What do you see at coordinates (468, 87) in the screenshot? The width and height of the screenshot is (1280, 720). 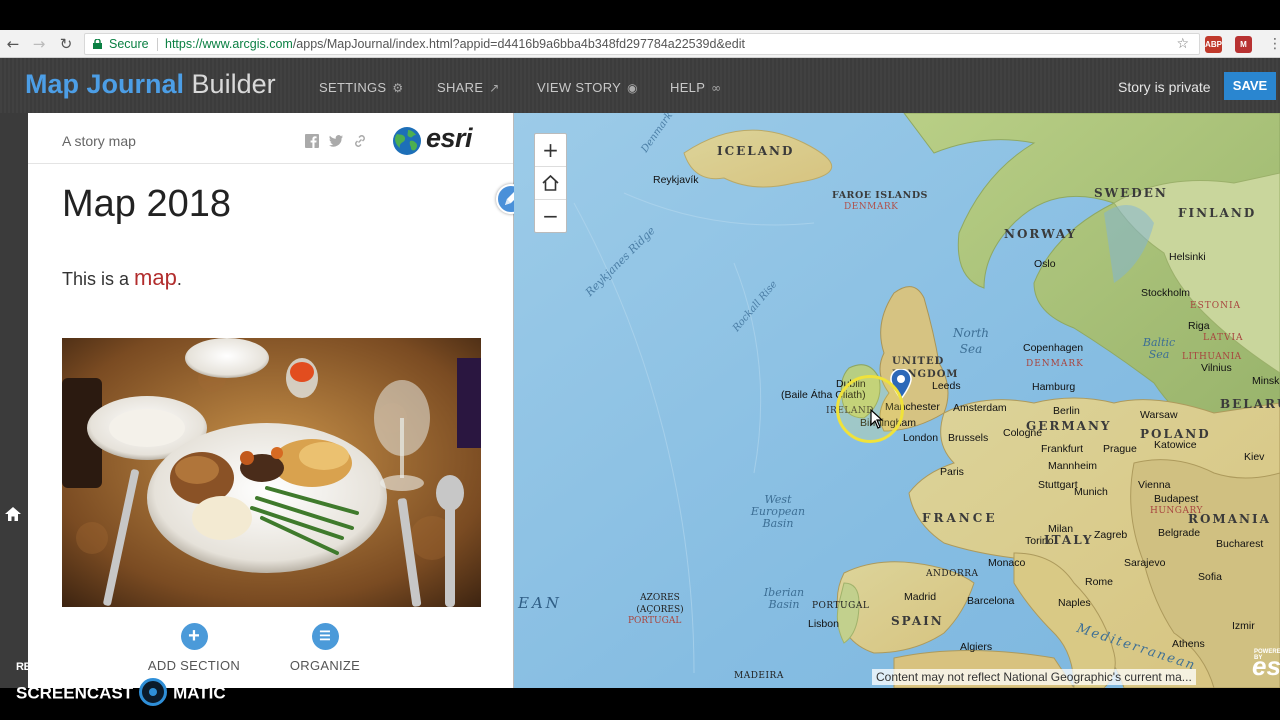 I see `share-button: SHARE ↗` at bounding box center [468, 87].